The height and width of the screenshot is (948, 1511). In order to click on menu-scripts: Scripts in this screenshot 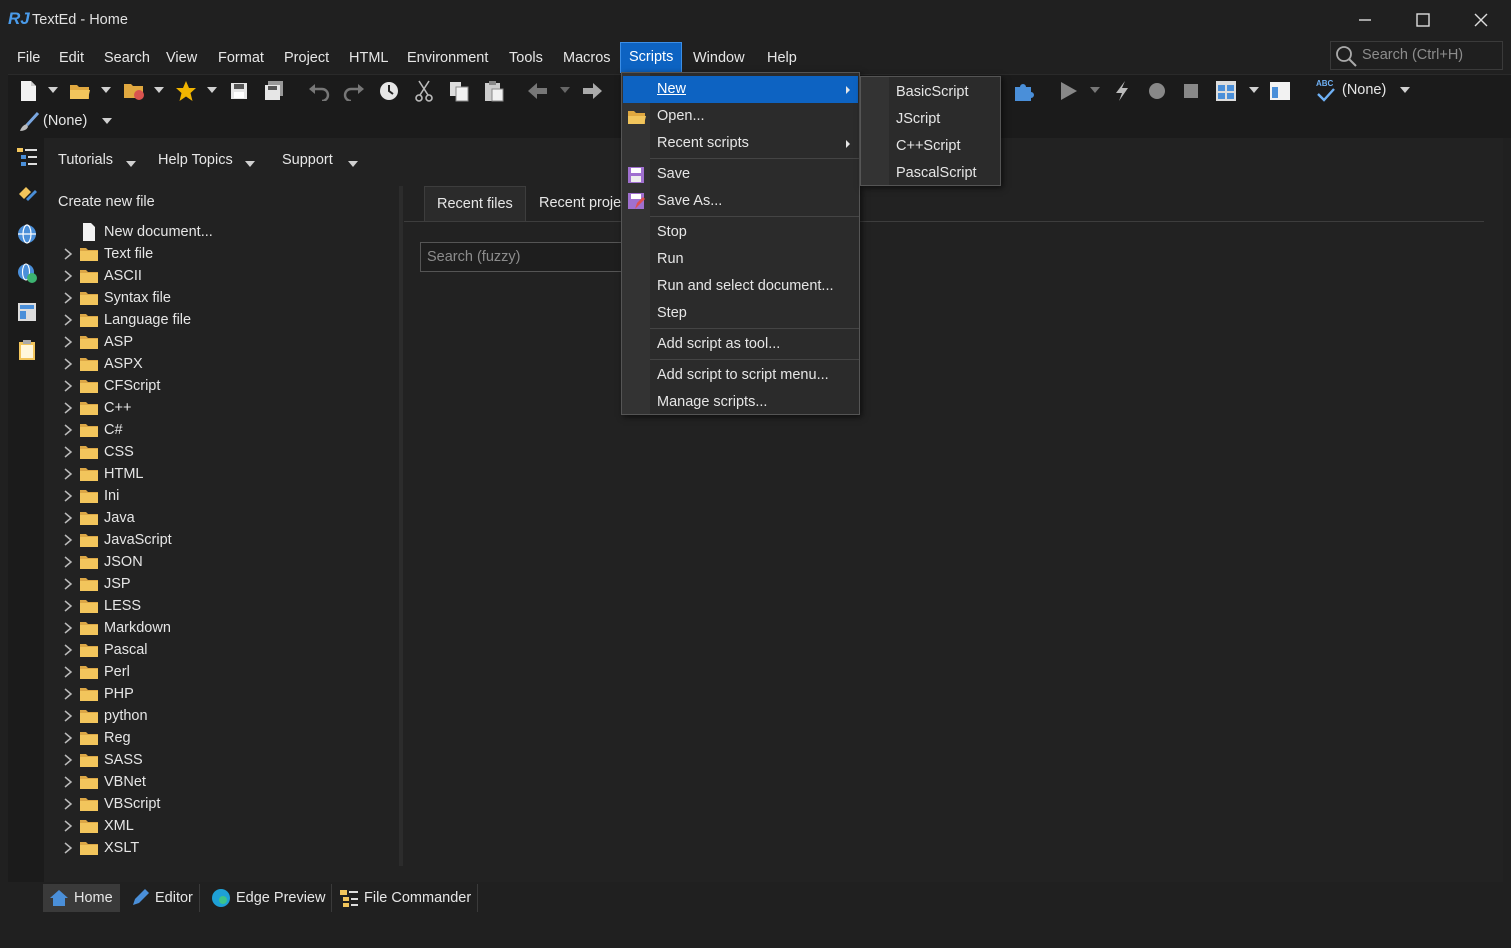, I will do `click(651, 57)`.